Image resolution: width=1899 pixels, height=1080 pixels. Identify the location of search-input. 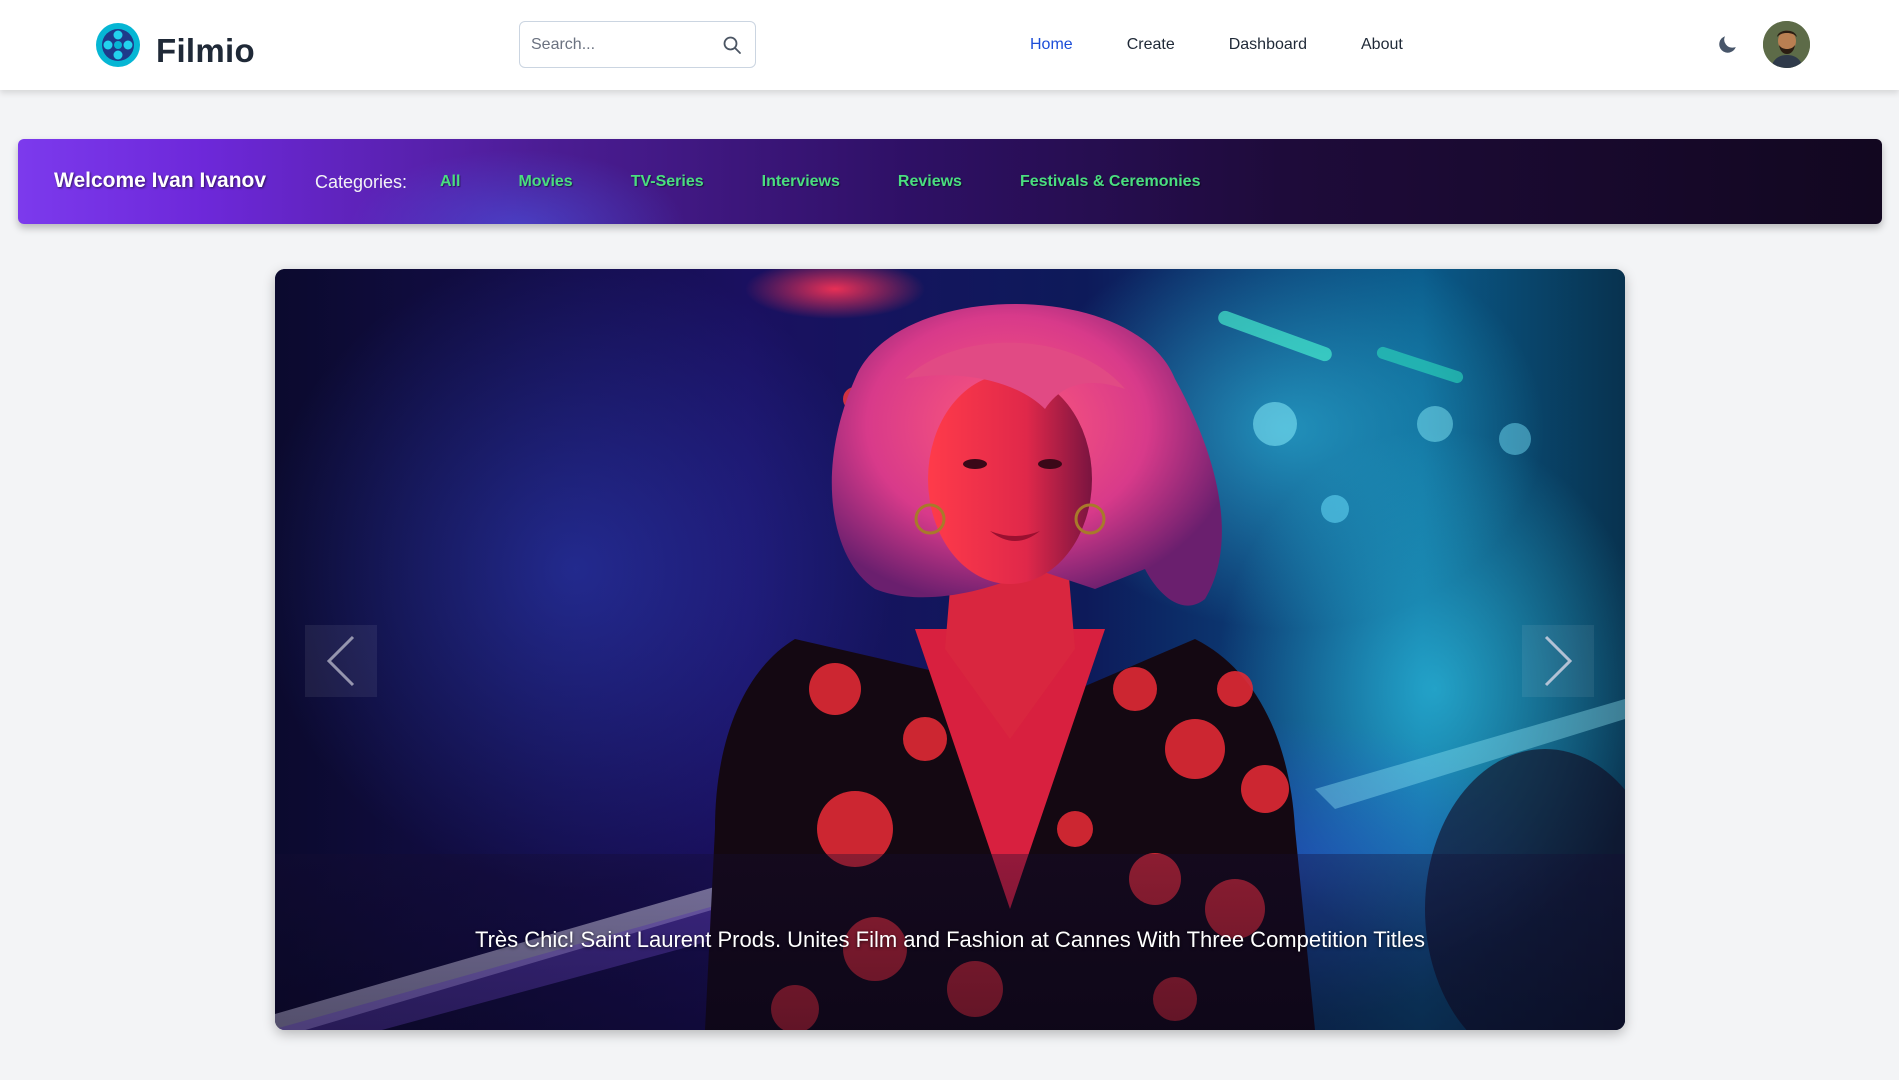
(615, 44).